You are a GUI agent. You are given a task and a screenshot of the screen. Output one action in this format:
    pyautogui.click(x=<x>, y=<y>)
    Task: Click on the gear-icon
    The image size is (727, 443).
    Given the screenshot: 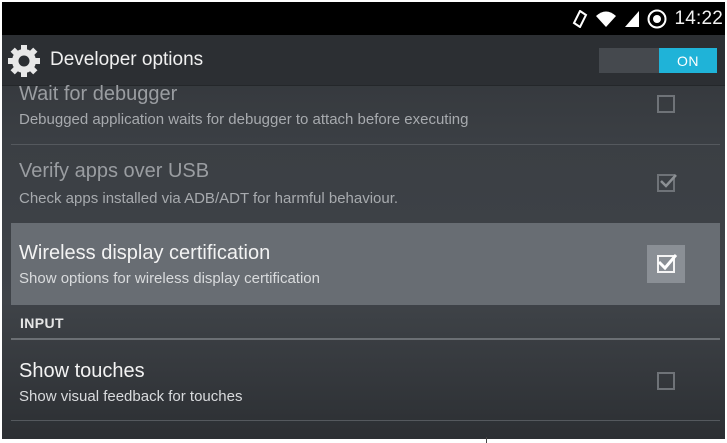 What is the action you would take?
    pyautogui.click(x=24, y=61)
    